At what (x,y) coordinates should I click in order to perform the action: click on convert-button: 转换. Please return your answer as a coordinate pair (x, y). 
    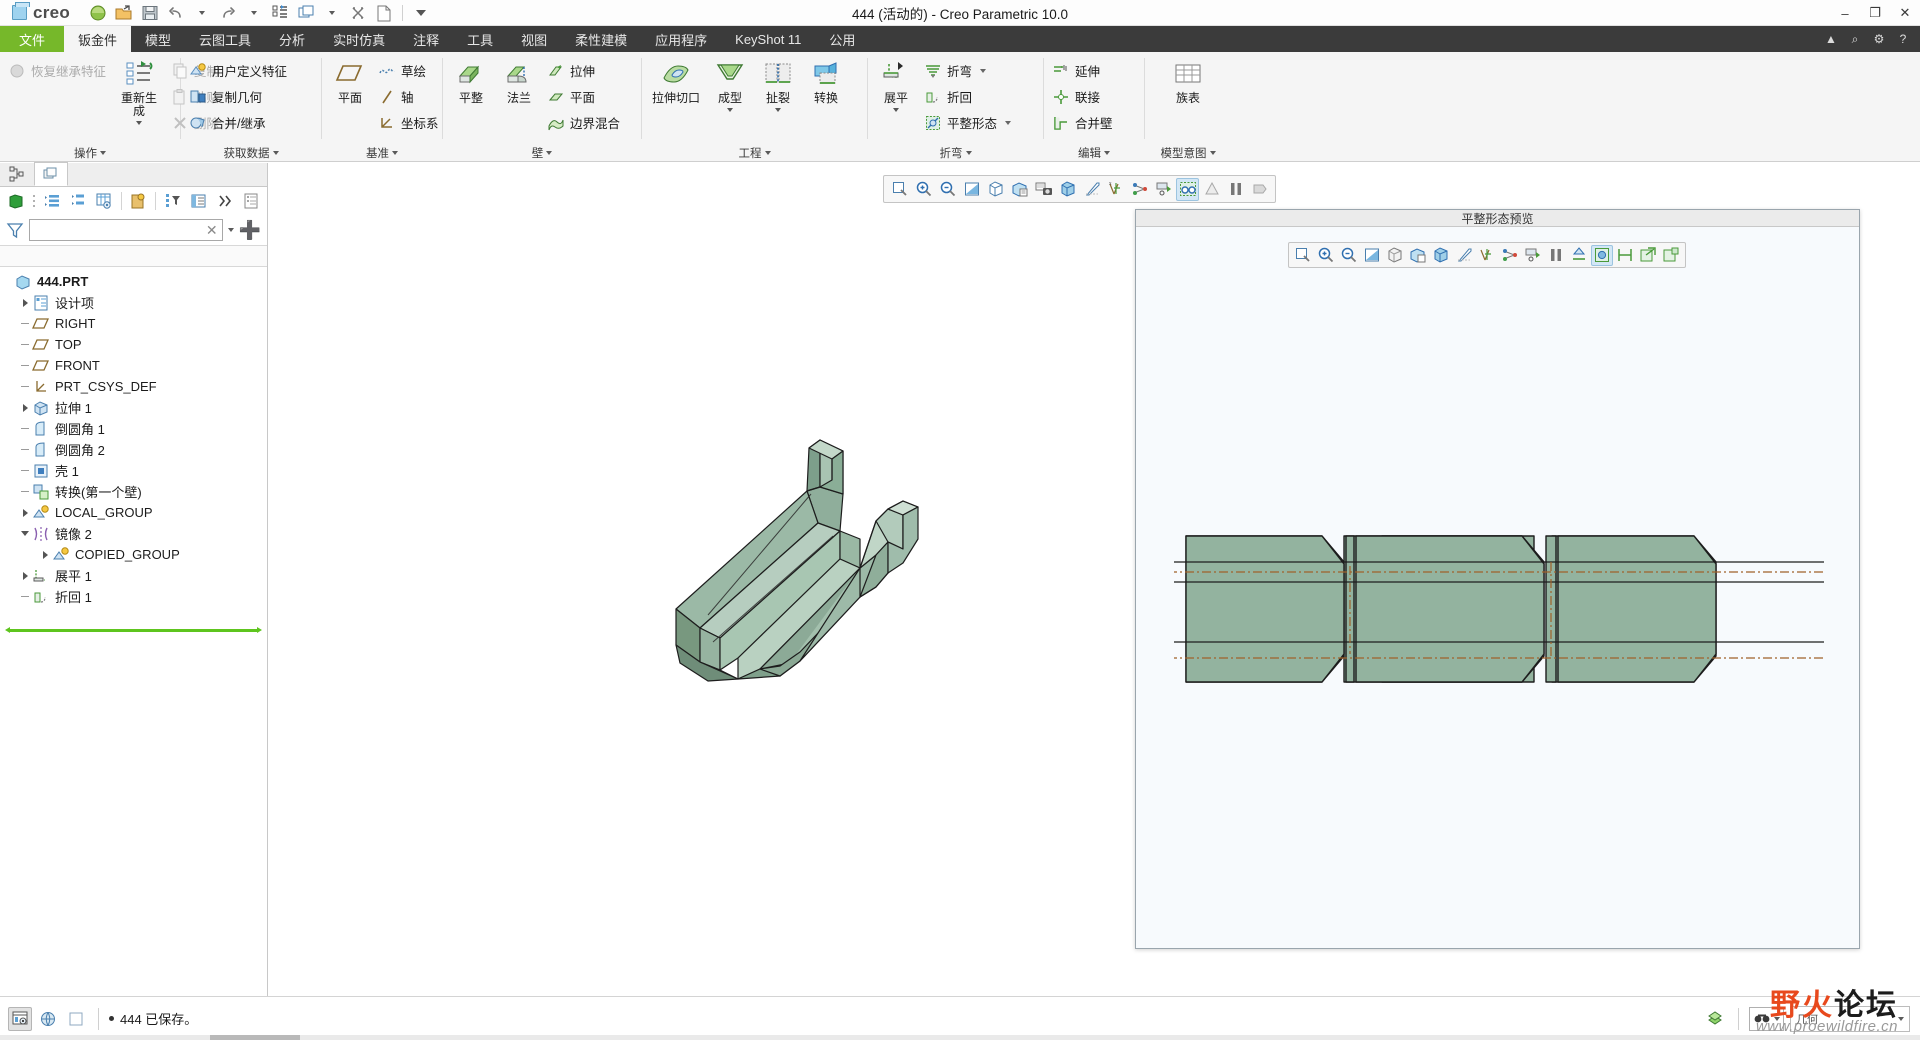
    Looking at the image, I should click on (826, 82).